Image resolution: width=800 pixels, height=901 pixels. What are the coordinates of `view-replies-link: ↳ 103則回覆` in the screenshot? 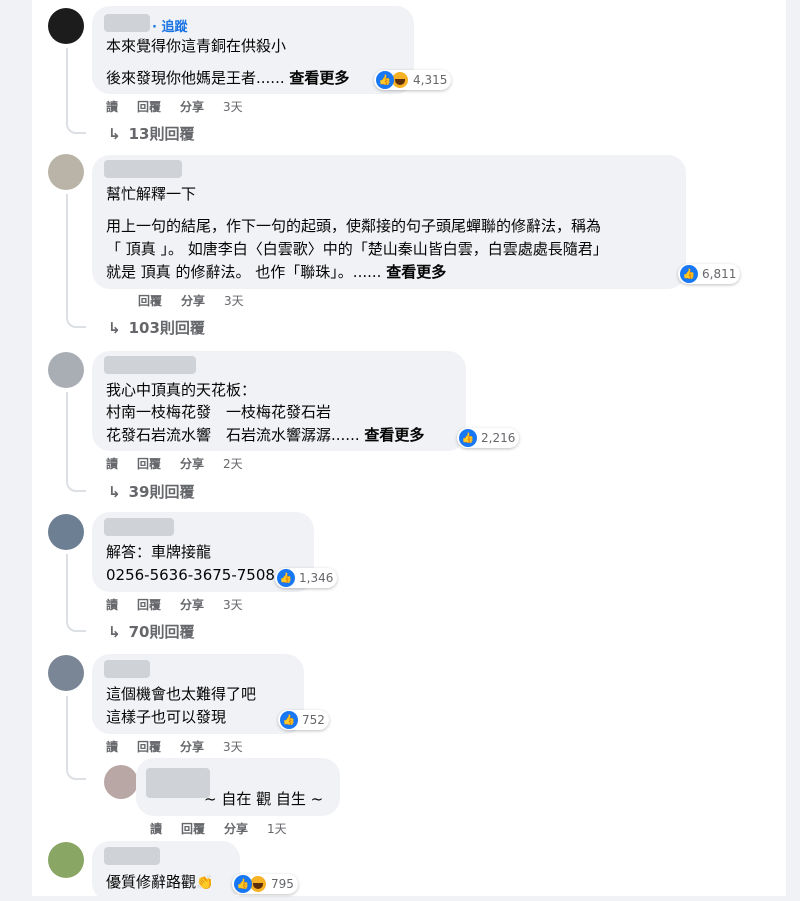 It's located at (156, 327).